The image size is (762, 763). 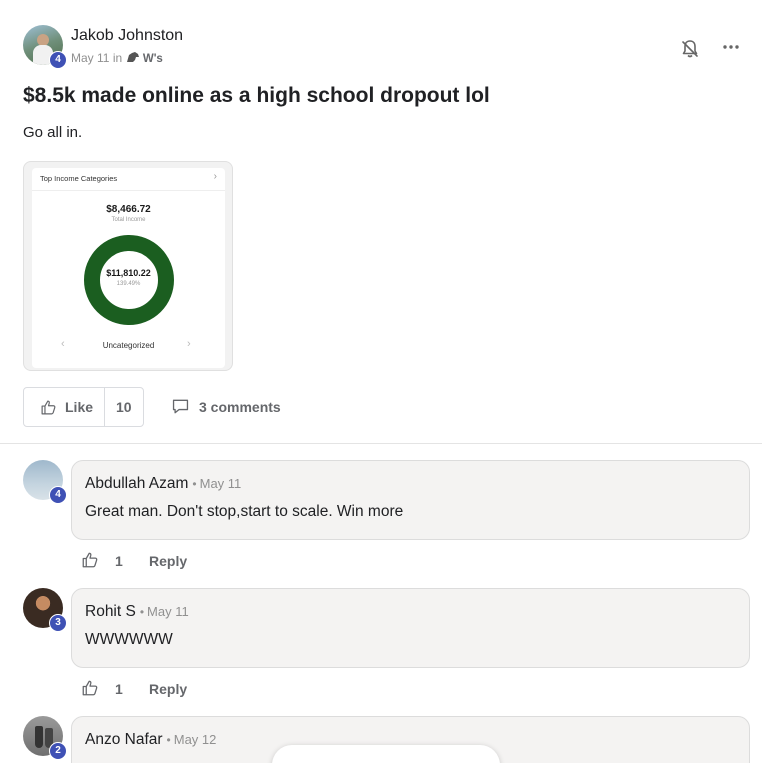 What do you see at coordinates (79, 178) in the screenshot?
I see `card-title: Top Income Categories` at bounding box center [79, 178].